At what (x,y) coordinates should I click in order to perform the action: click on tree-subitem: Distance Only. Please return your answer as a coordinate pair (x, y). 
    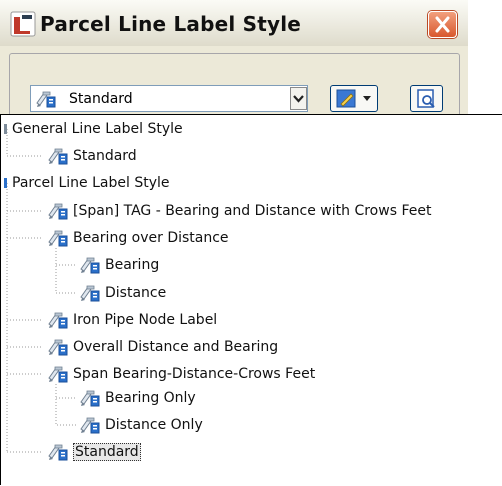
    Looking at the image, I should click on (141, 425).